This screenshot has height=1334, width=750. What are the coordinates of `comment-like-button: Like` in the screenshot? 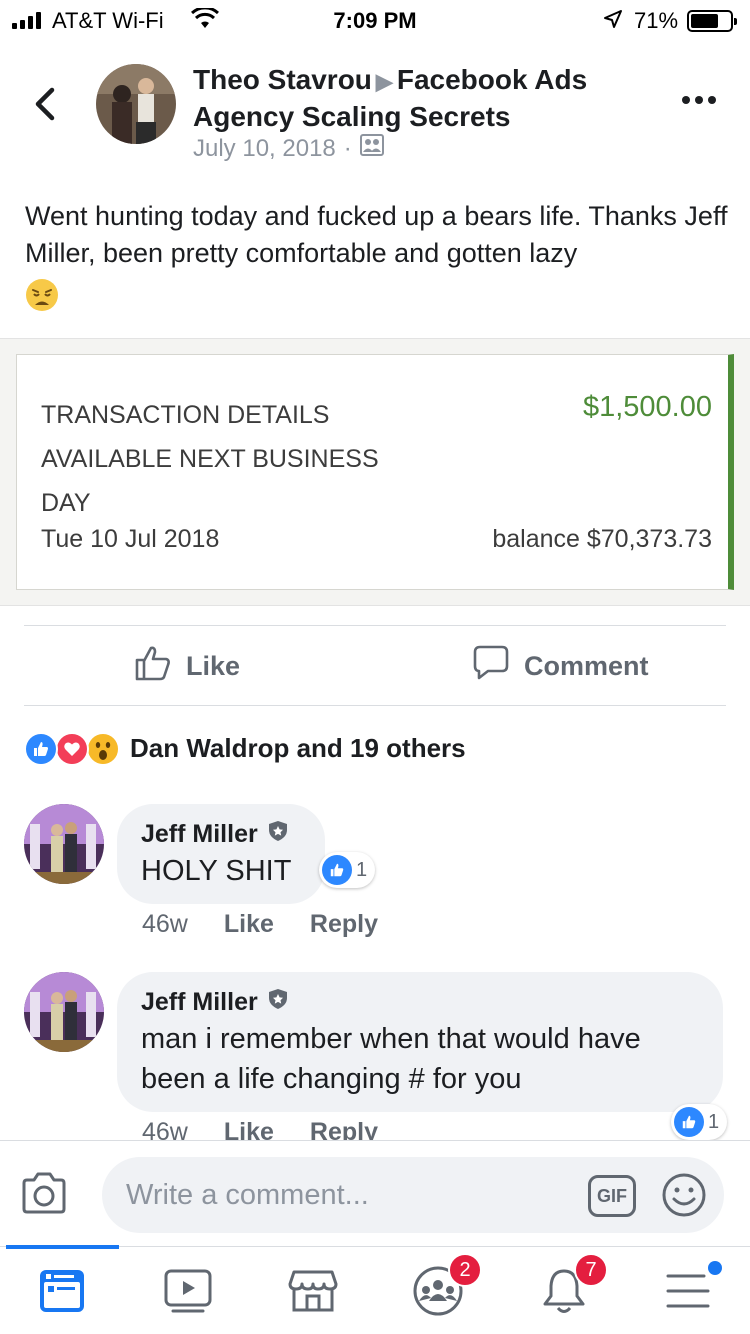 It's located at (249, 924).